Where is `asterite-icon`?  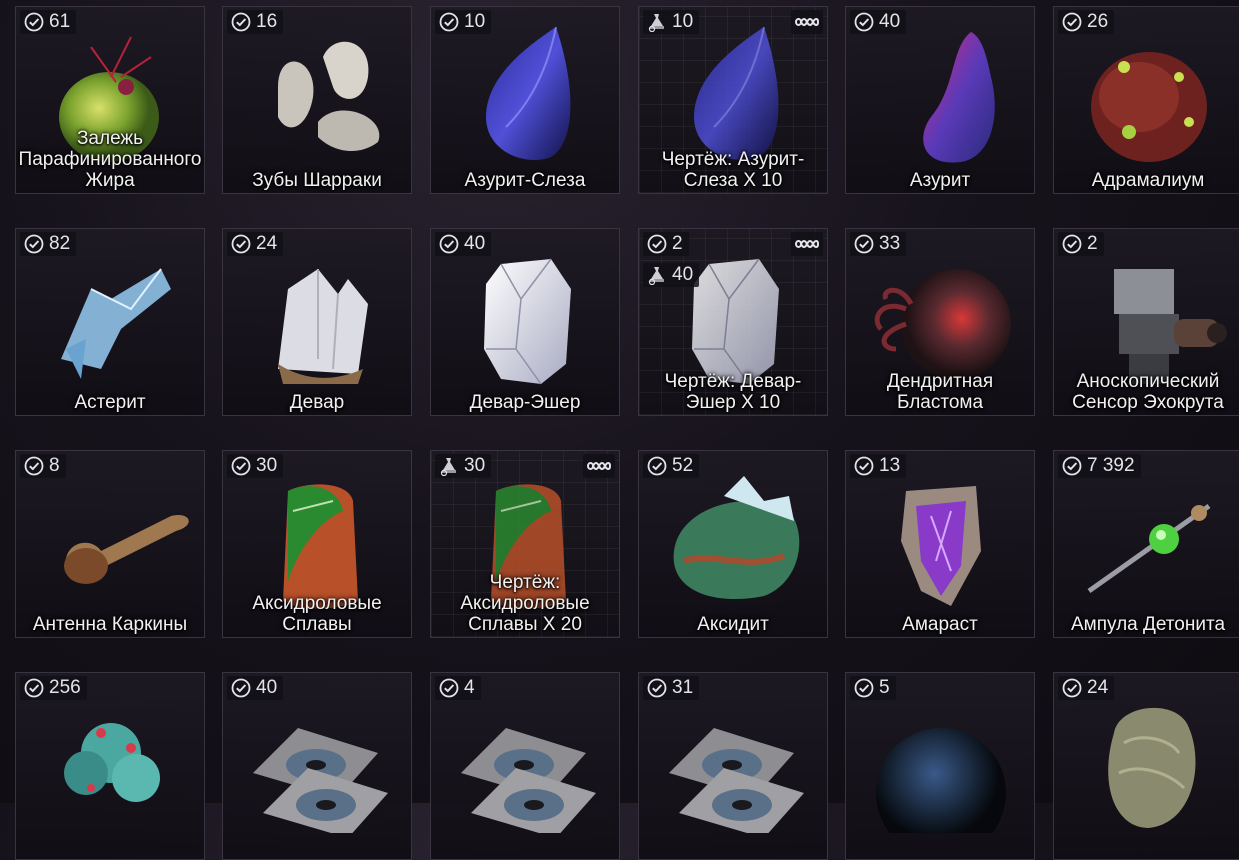 asterite-icon is located at coordinates (111, 319).